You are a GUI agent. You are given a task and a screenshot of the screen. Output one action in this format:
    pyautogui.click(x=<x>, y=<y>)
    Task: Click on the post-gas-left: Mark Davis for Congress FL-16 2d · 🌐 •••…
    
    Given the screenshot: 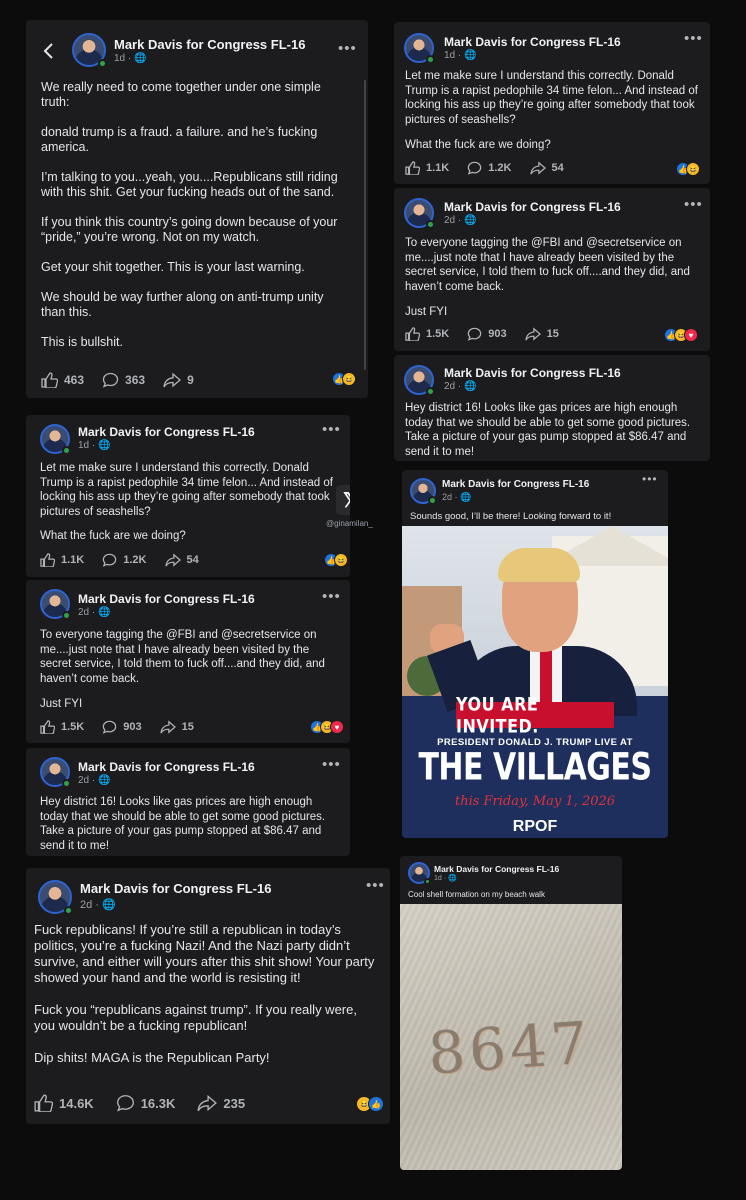 What is the action you would take?
    pyautogui.click(x=188, y=802)
    